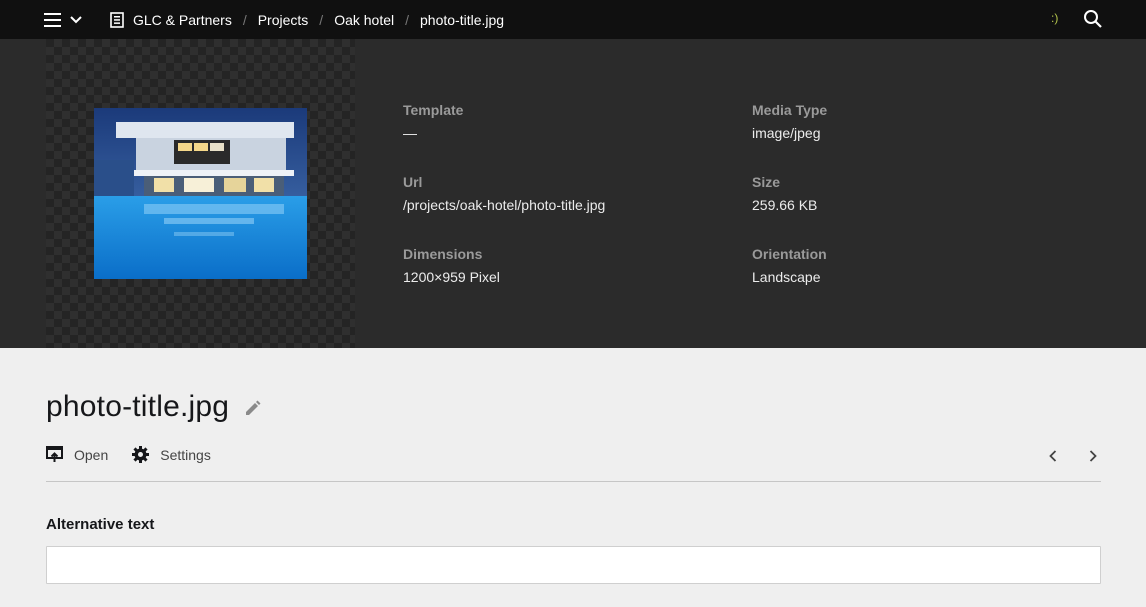  I want to click on image-thumbnail, so click(200, 193).